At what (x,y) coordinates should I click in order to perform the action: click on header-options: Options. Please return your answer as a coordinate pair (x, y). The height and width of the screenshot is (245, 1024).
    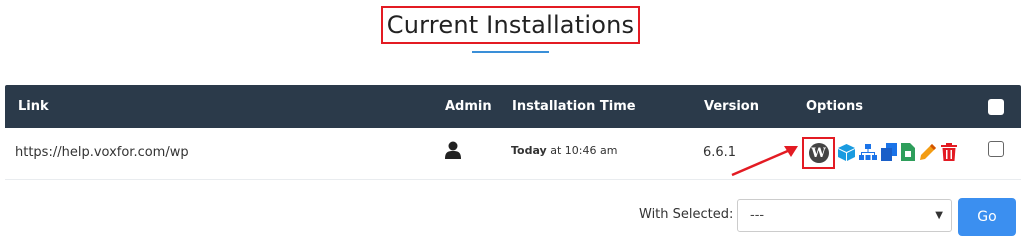
    Looking at the image, I should click on (834, 106).